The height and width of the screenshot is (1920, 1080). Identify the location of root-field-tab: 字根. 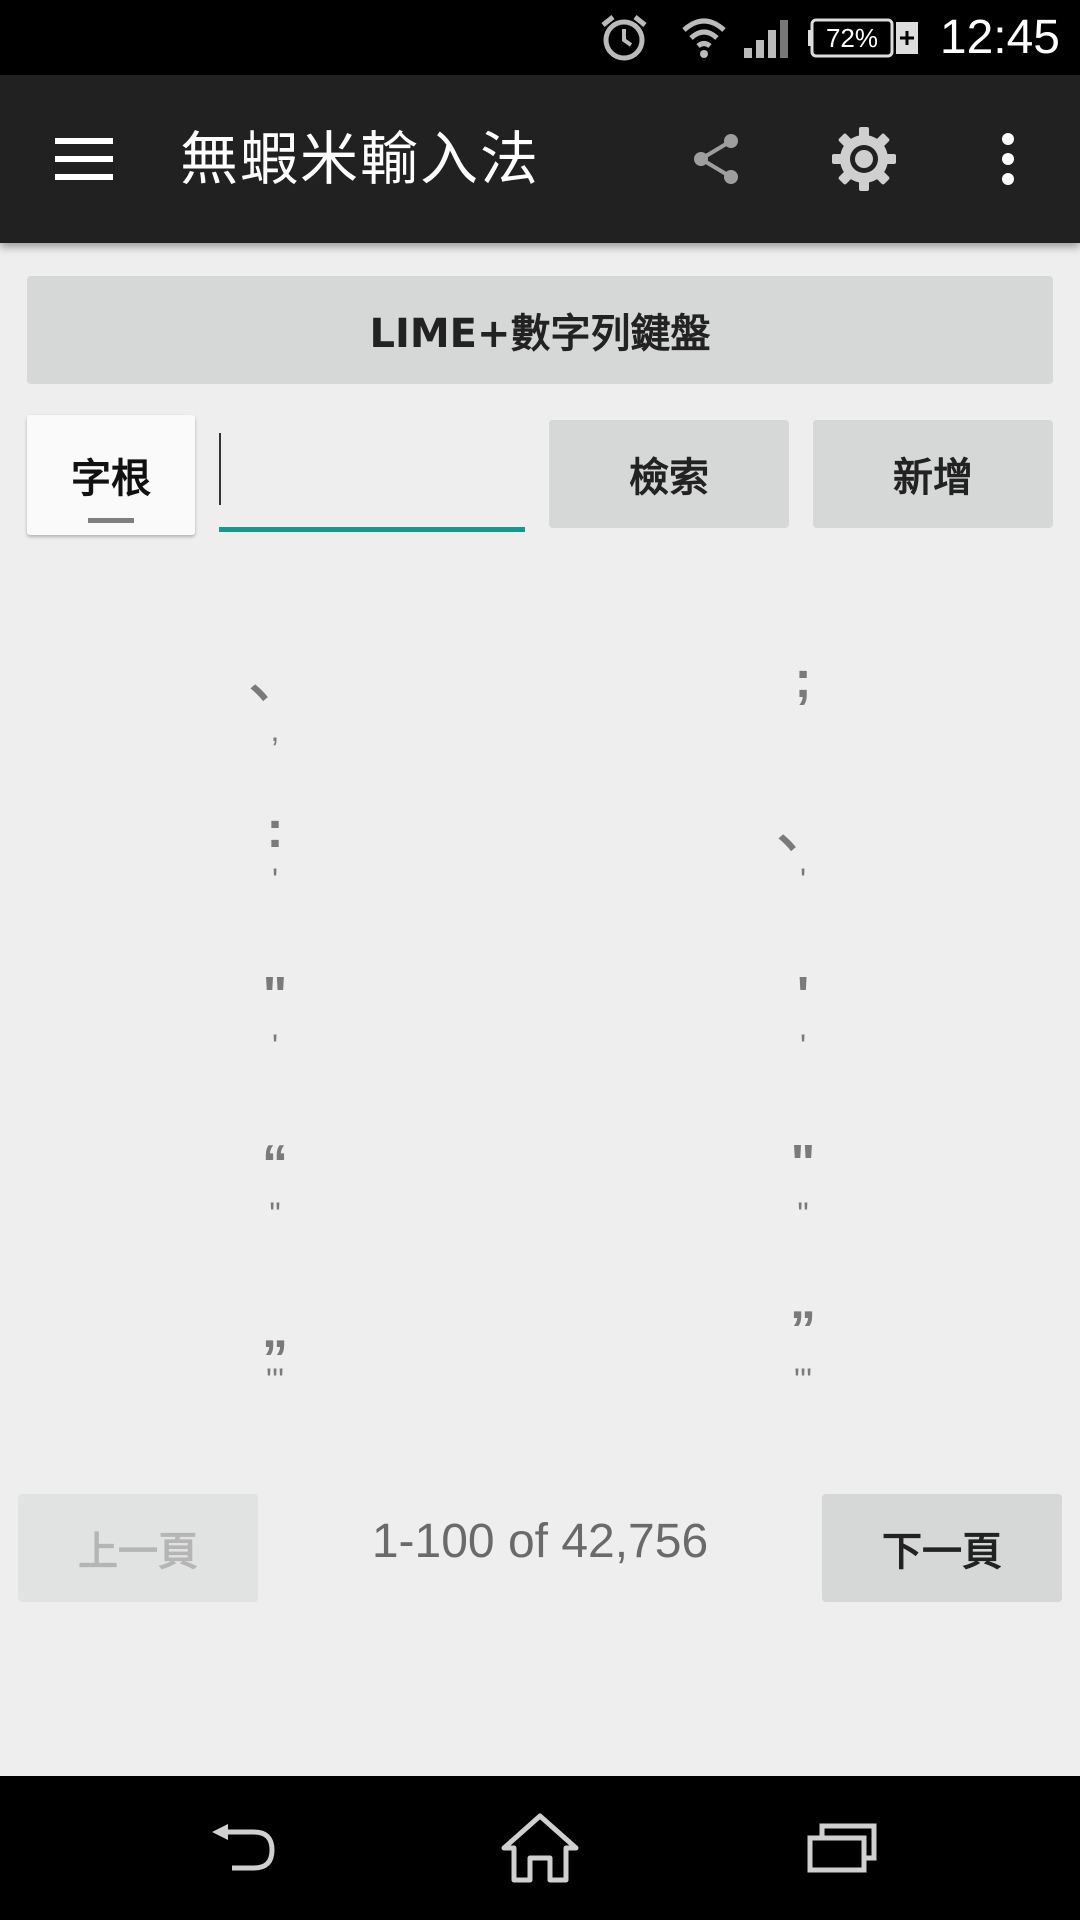
(111, 475).